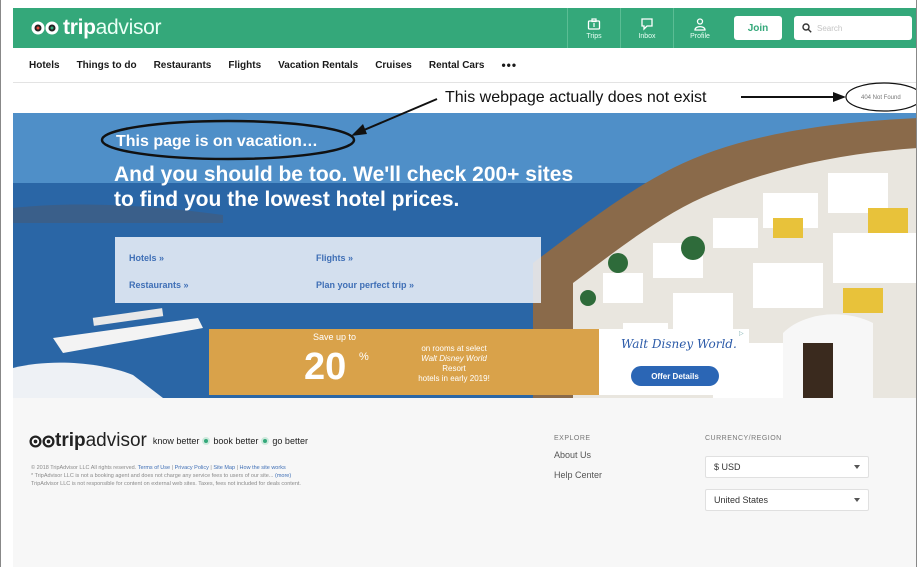 The image size is (917, 567). What do you see at coordinates (128, 27) in the screenshot?
I see `logo-advisor-text: advisor` at bounding box center [128, 27].